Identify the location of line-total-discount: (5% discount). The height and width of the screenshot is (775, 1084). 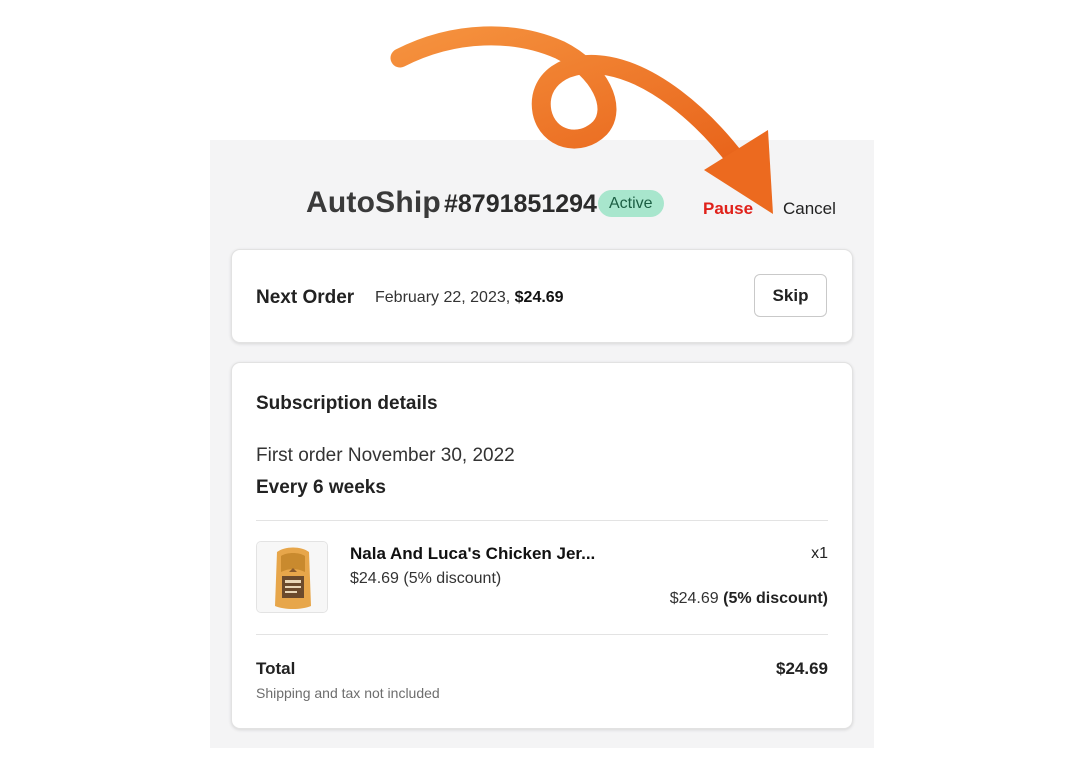
(775, 598).